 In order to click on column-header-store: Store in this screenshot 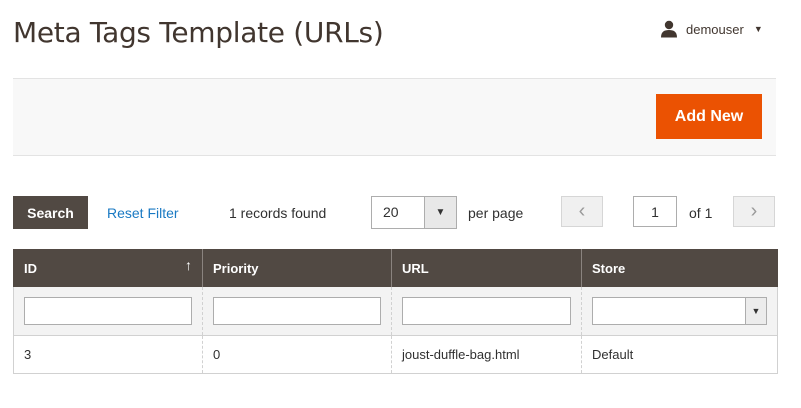, I will do `click(679, 268)`.